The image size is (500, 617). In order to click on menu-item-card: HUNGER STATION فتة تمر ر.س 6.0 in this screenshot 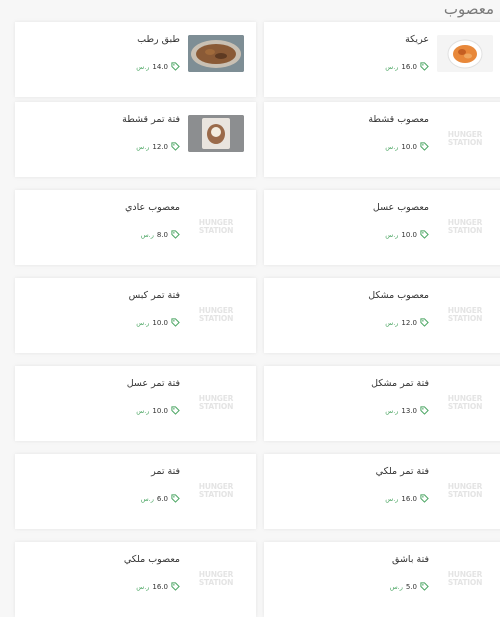, I will do `click(135, 491)`.